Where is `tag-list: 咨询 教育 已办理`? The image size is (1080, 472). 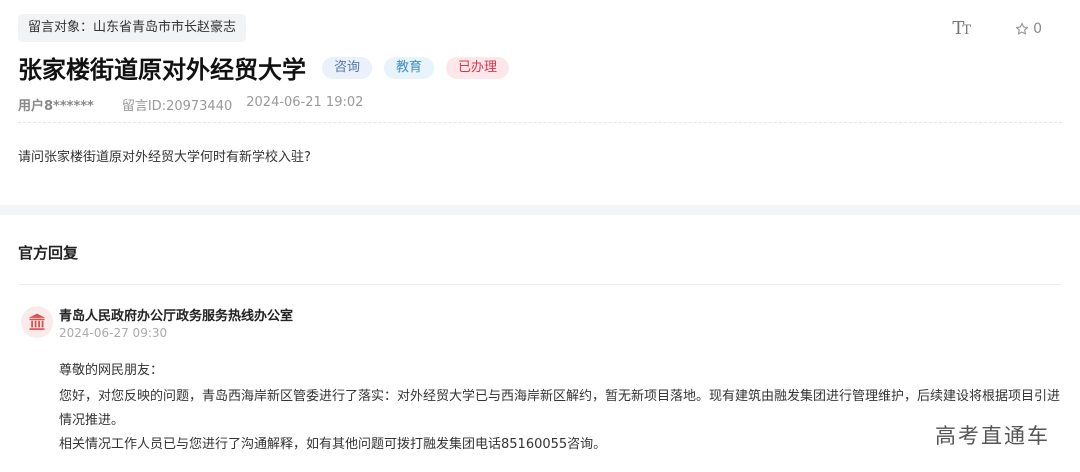
tag-list: 咨询 教育 已办理 is located at coordinates (416, 67).